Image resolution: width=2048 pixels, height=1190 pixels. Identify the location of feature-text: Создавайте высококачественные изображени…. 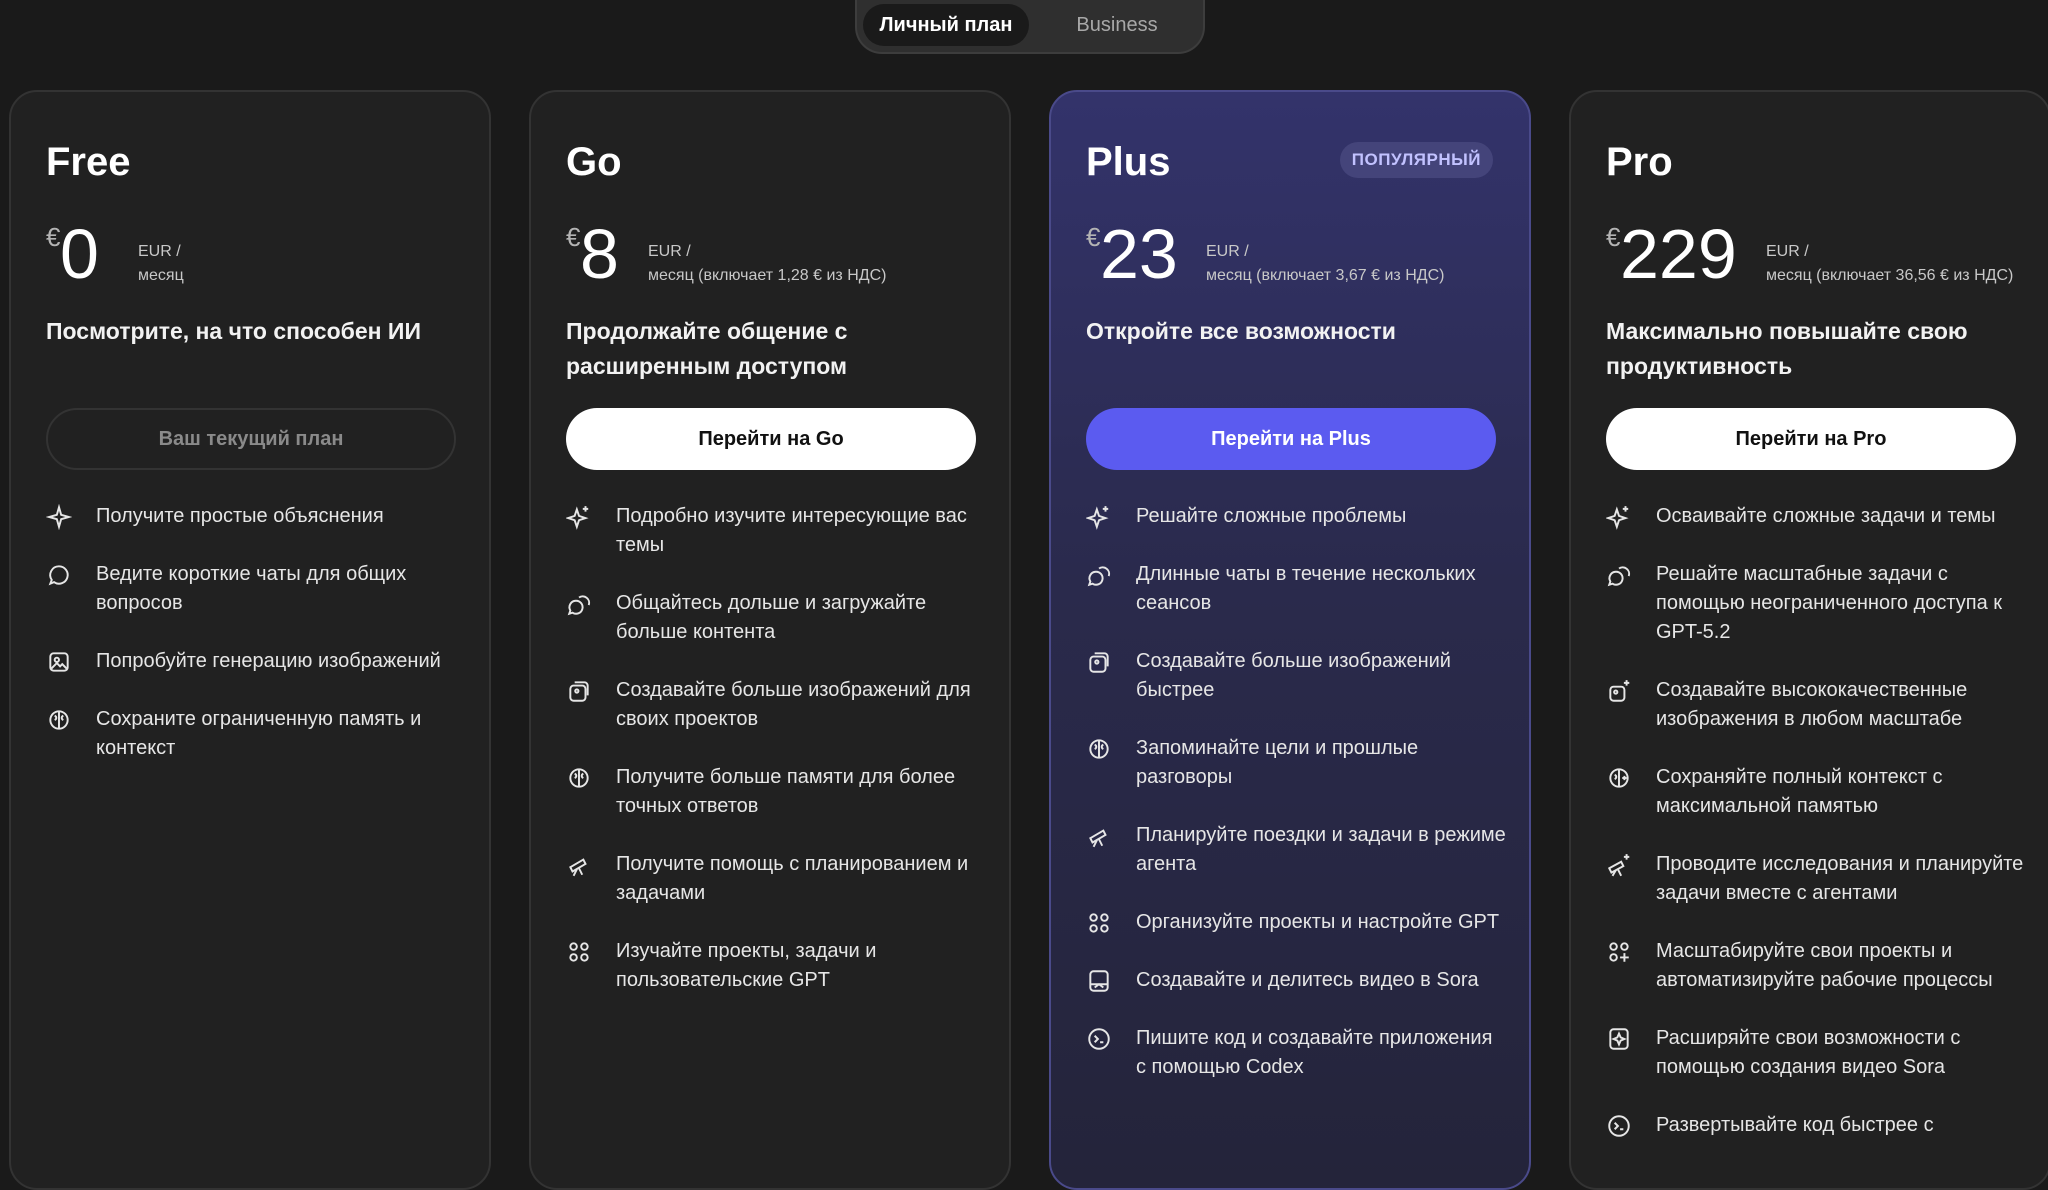
(1812, 704).